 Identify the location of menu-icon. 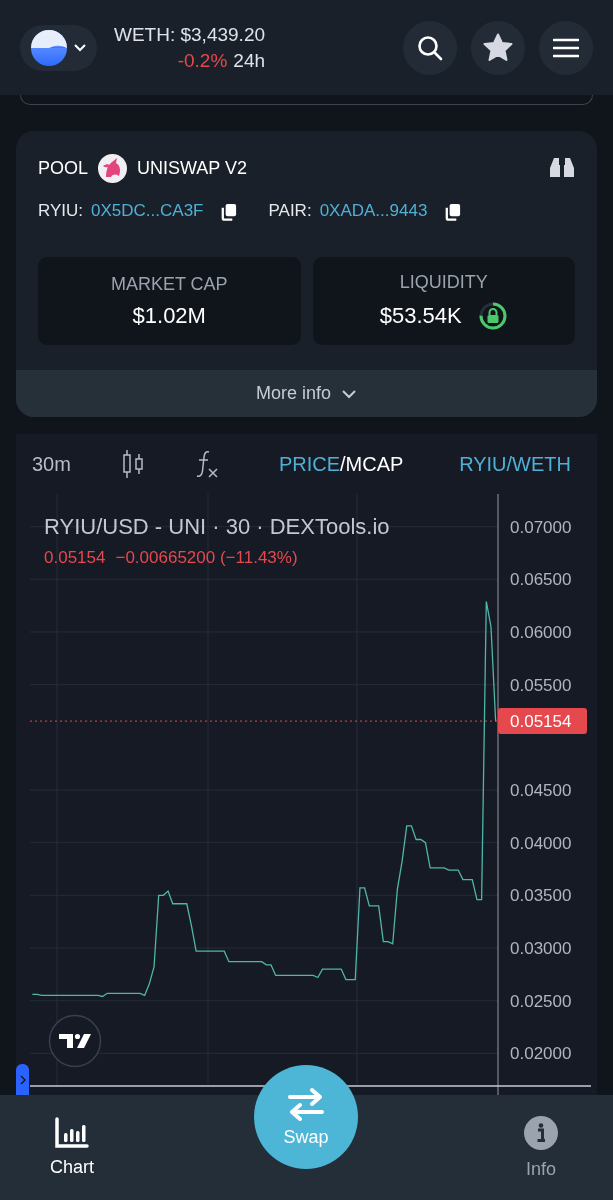
(566, 47).